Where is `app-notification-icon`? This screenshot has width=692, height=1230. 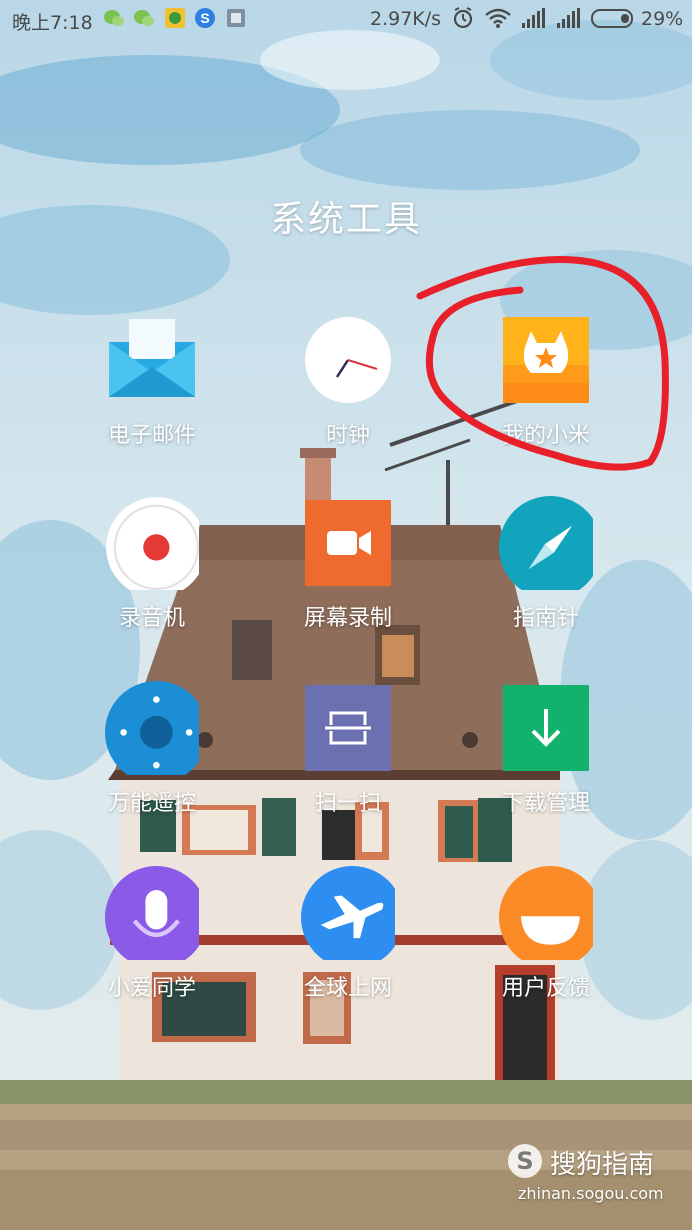 app-notification-icon is located at coordinates (175, 18).